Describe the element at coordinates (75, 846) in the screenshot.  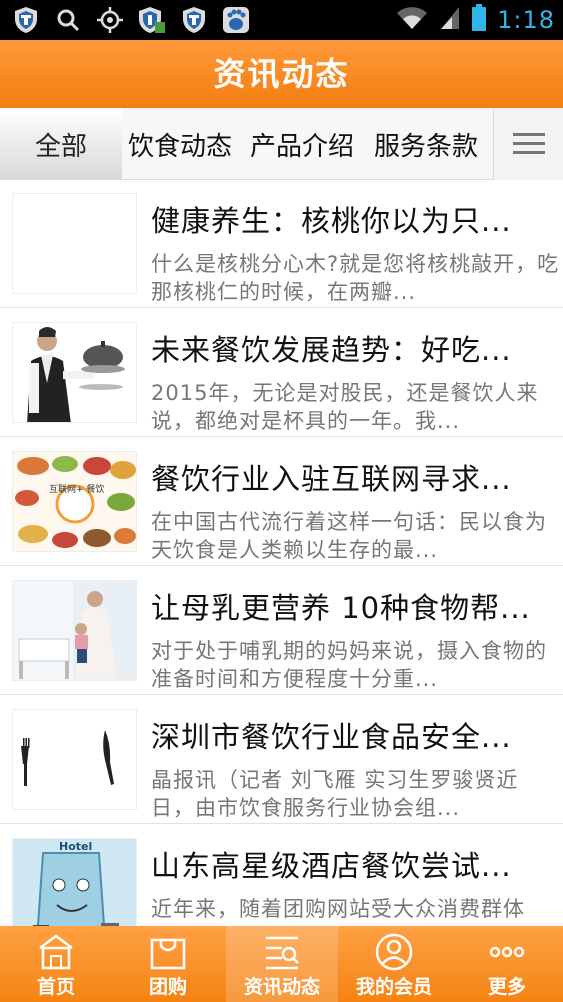
I see `image-caption: Hotel` at that location.